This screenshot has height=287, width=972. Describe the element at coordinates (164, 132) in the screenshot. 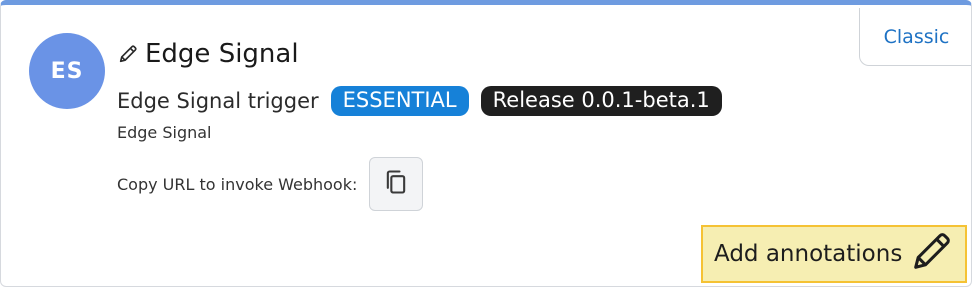

I see `trigger-caption: Edge Signal` at that location.